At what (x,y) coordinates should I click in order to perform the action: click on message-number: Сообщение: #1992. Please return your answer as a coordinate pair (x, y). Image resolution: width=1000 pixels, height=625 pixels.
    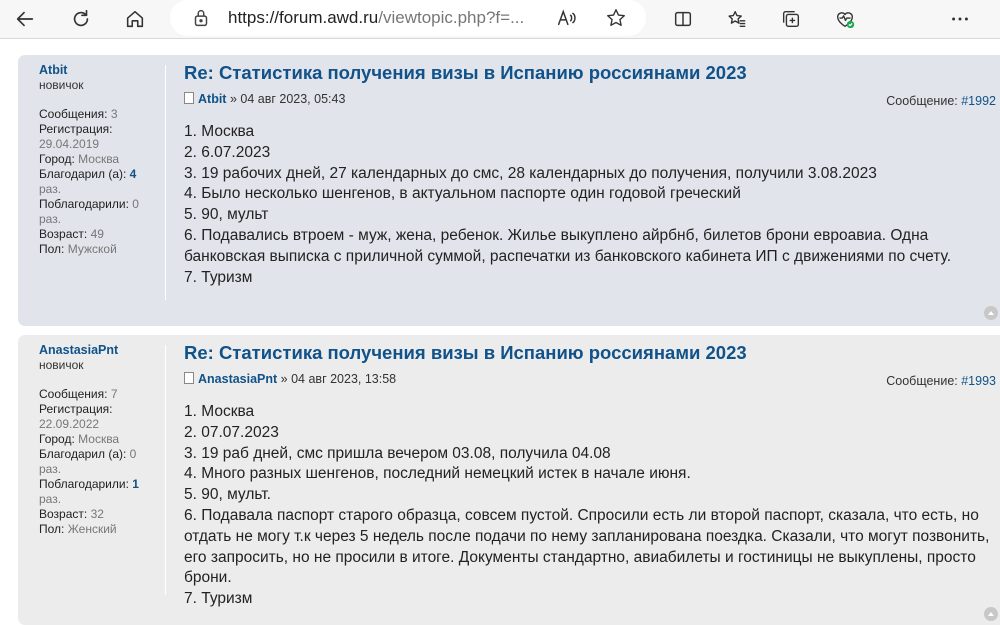
    Looking at the image, I should click on (941, 101).